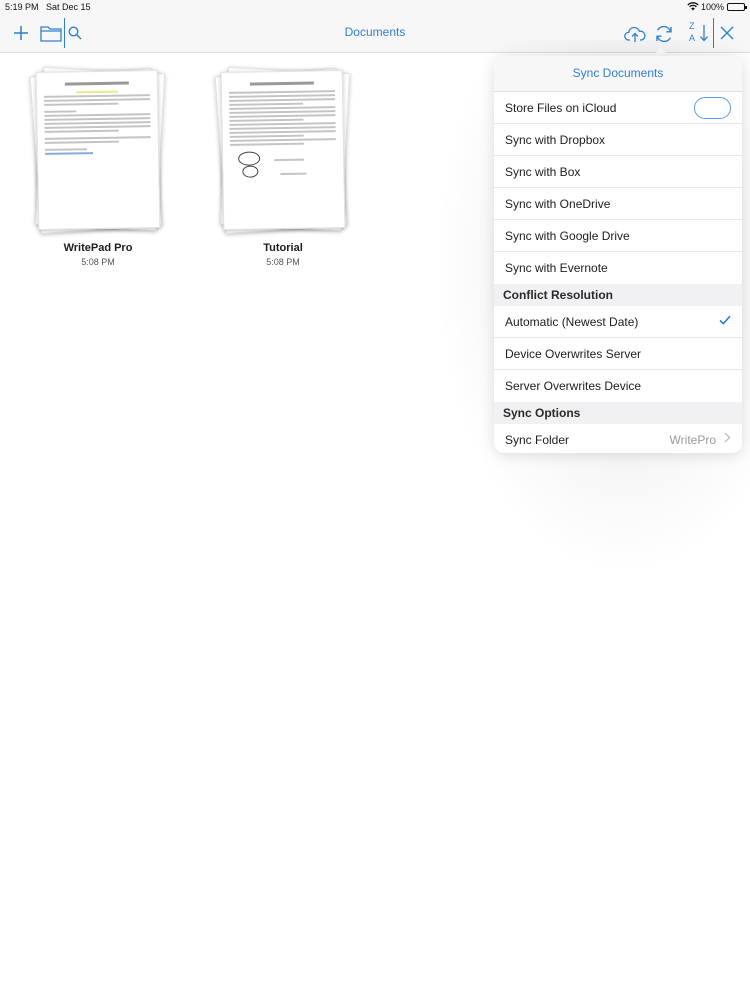 This screenshot has height=1000, width=750. Describe the element at coordinates (727, 439) in the screenshot. I see `chevron-right-icon` at that location.